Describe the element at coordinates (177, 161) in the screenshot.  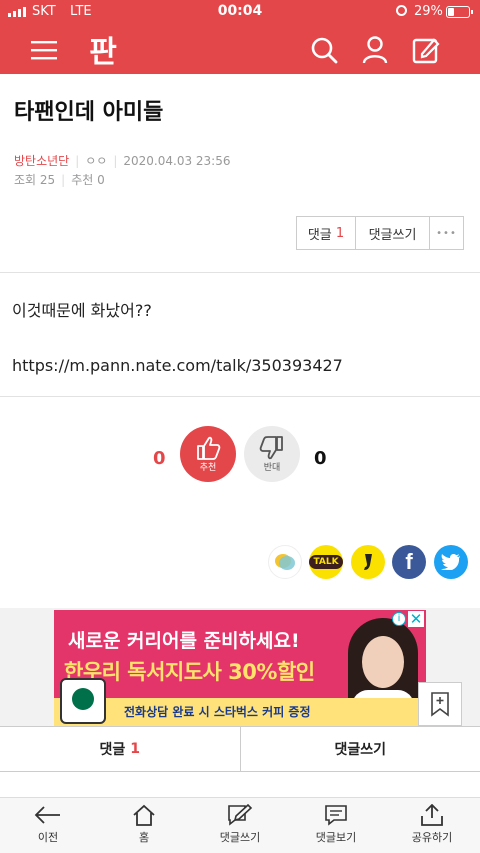
I see `post-datetime: 2020.04.03 23:56` at that location.